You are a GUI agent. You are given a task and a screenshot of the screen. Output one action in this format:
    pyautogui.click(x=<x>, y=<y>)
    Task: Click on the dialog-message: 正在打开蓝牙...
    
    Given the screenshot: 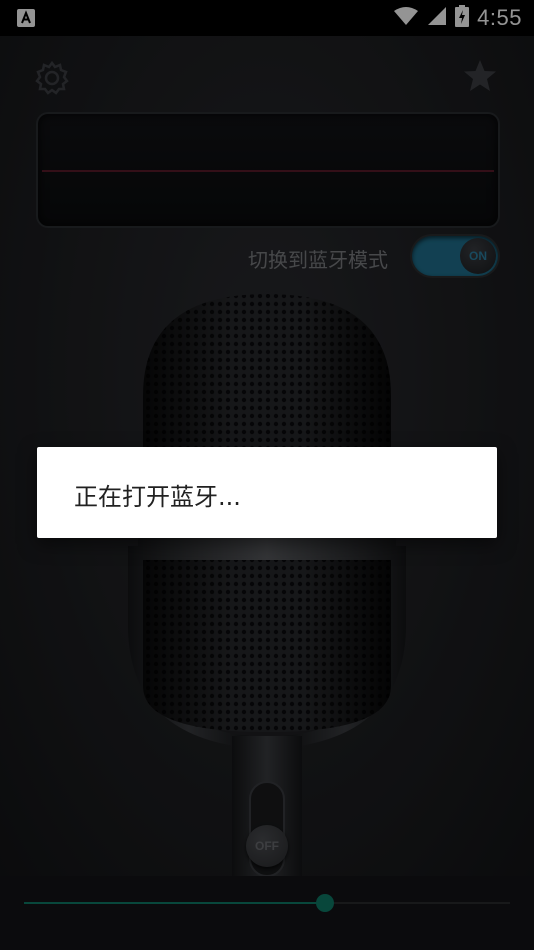 What is the action you would take?
    pyautogui.click(x=157, y=497)
    